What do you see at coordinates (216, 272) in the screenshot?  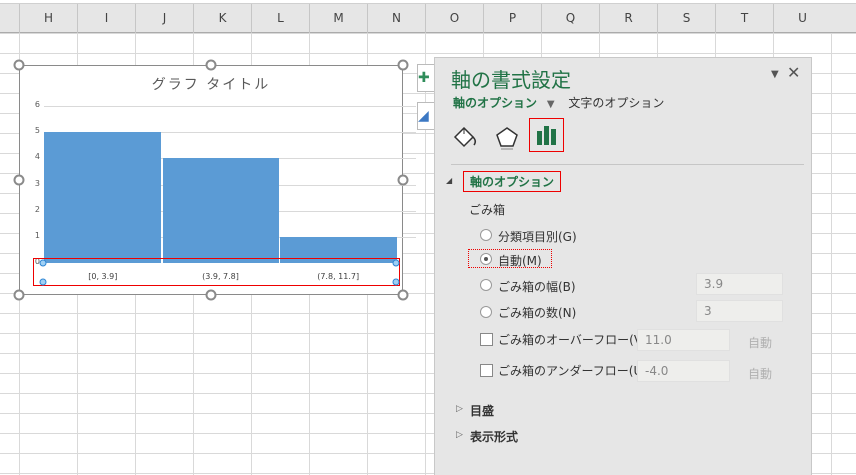 I see `horizontal-axis-selection` at bounding box center [216, 272].